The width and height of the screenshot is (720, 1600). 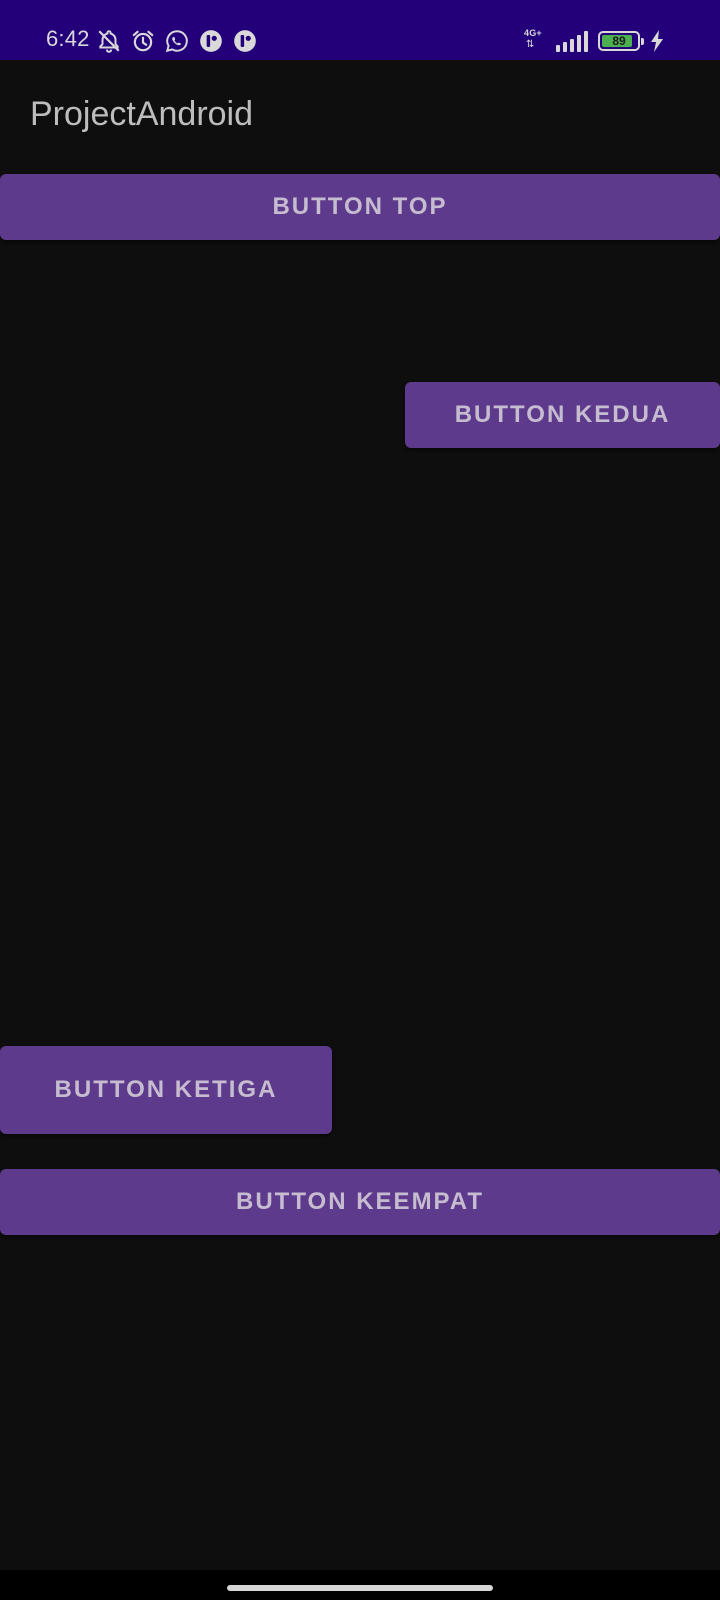 I want to click on button-ketiga: BUTTON KETIGA, so click(x=166, y=1090).